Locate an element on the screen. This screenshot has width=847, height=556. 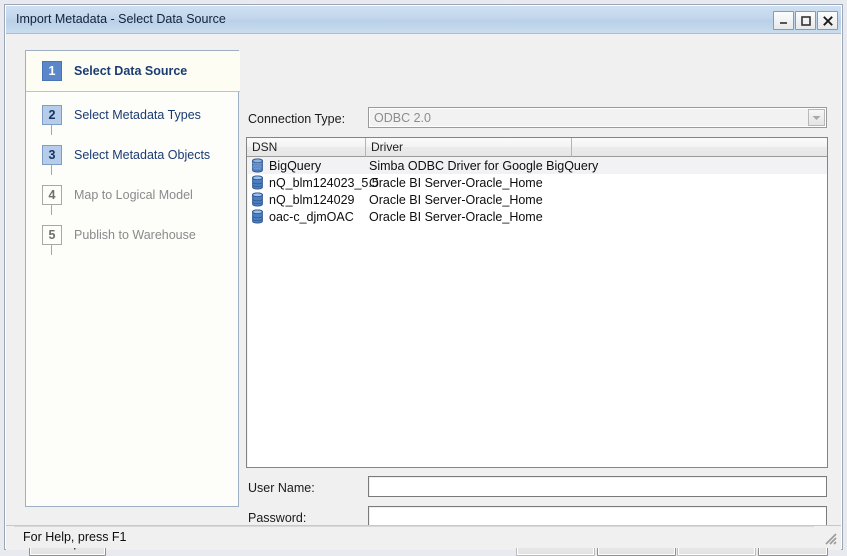
step-number-badge: 3 is located at coordinates (52, 155).